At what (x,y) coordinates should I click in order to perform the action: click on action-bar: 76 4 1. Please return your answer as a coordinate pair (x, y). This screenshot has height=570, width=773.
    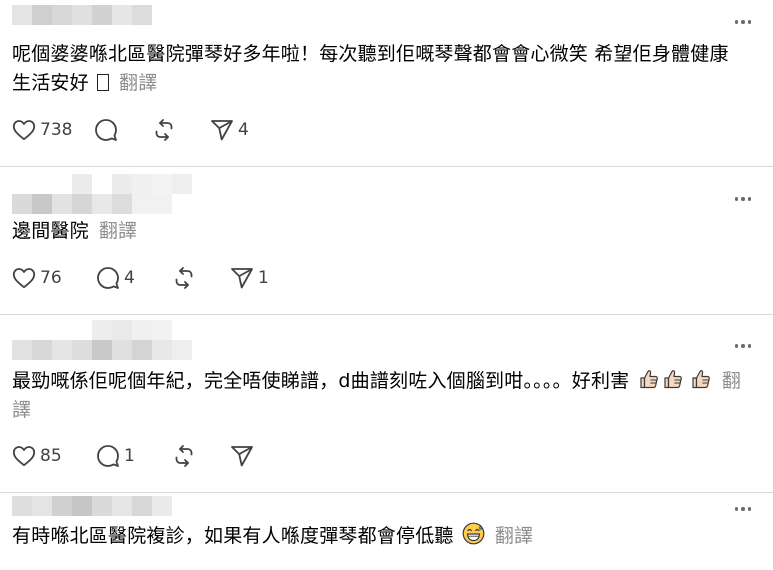
    Looking at the image, I should click on (146, 278).